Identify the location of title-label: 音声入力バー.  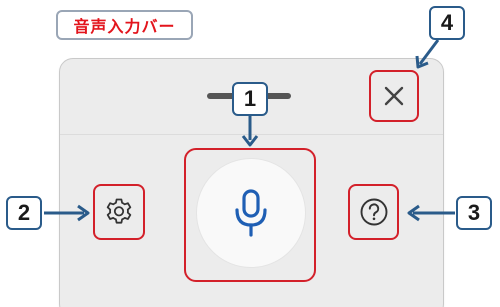
(124, 25).